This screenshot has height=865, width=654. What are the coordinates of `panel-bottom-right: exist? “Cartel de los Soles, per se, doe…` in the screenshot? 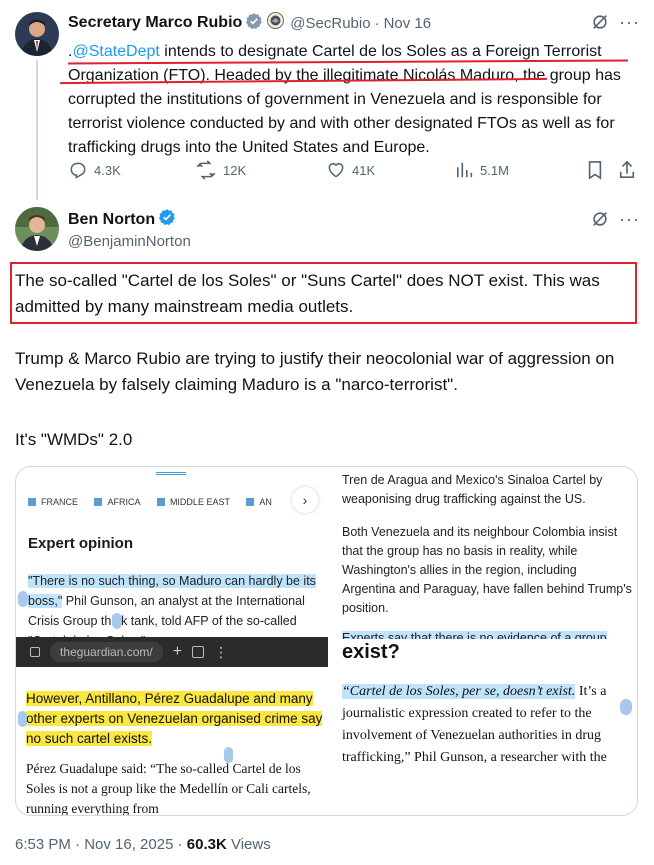 It's located at (485, 727).